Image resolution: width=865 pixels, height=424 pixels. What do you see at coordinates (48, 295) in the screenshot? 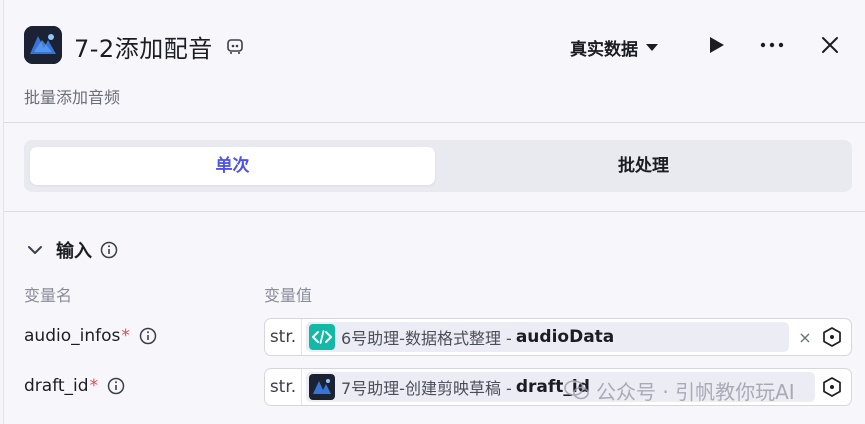
I see `column-header-name: 变量名` at bounding box center [48, 295].